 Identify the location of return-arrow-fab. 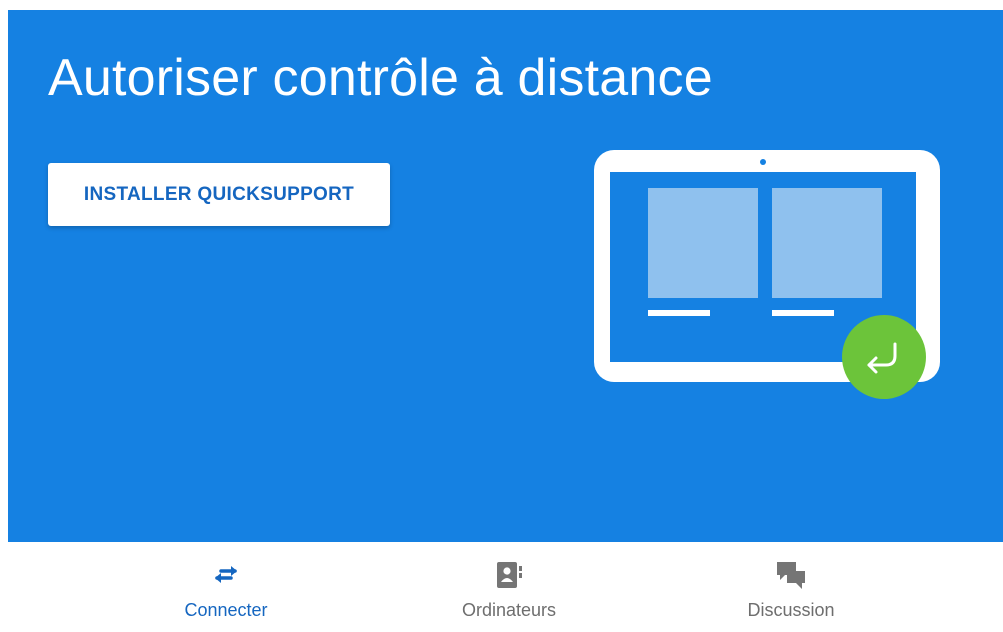
(884, 357).